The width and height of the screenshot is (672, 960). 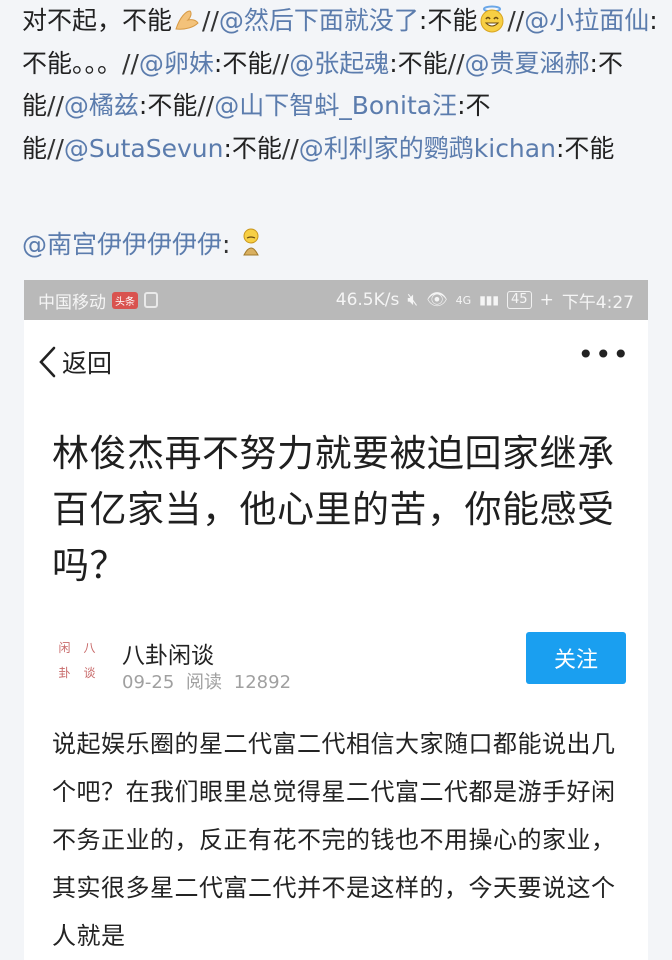 What do you see at coordinates (463, 300) in the screenshot?
I see `network-type: 4G` at bounding box center [463, 300].